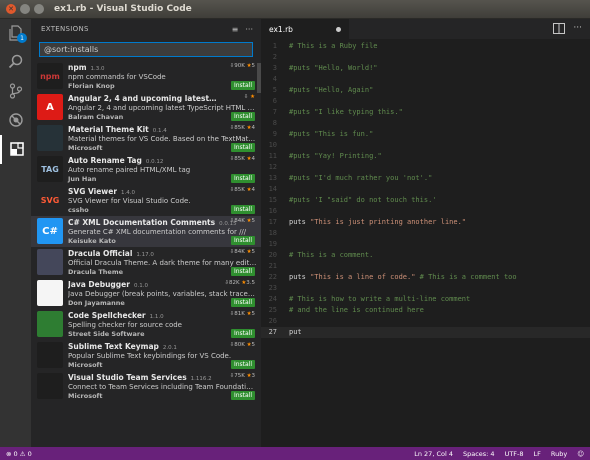 The image size is (590, 460). I want to click on extension-name: Material Theme Kit, so click(108, 129).